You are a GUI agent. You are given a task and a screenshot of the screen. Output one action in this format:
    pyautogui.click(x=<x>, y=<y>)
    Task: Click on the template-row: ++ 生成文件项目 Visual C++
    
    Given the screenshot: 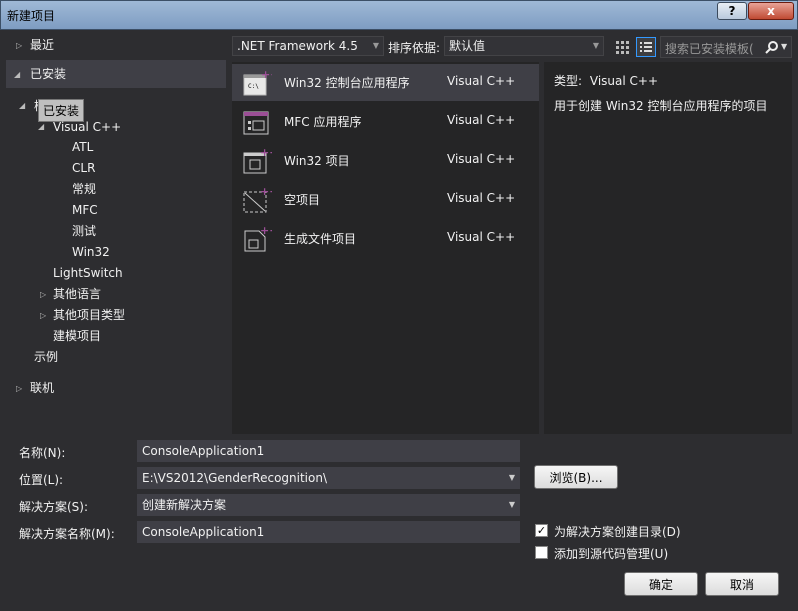 What is the action you would take?
    pyautogui.click(x=385, y=238)
    